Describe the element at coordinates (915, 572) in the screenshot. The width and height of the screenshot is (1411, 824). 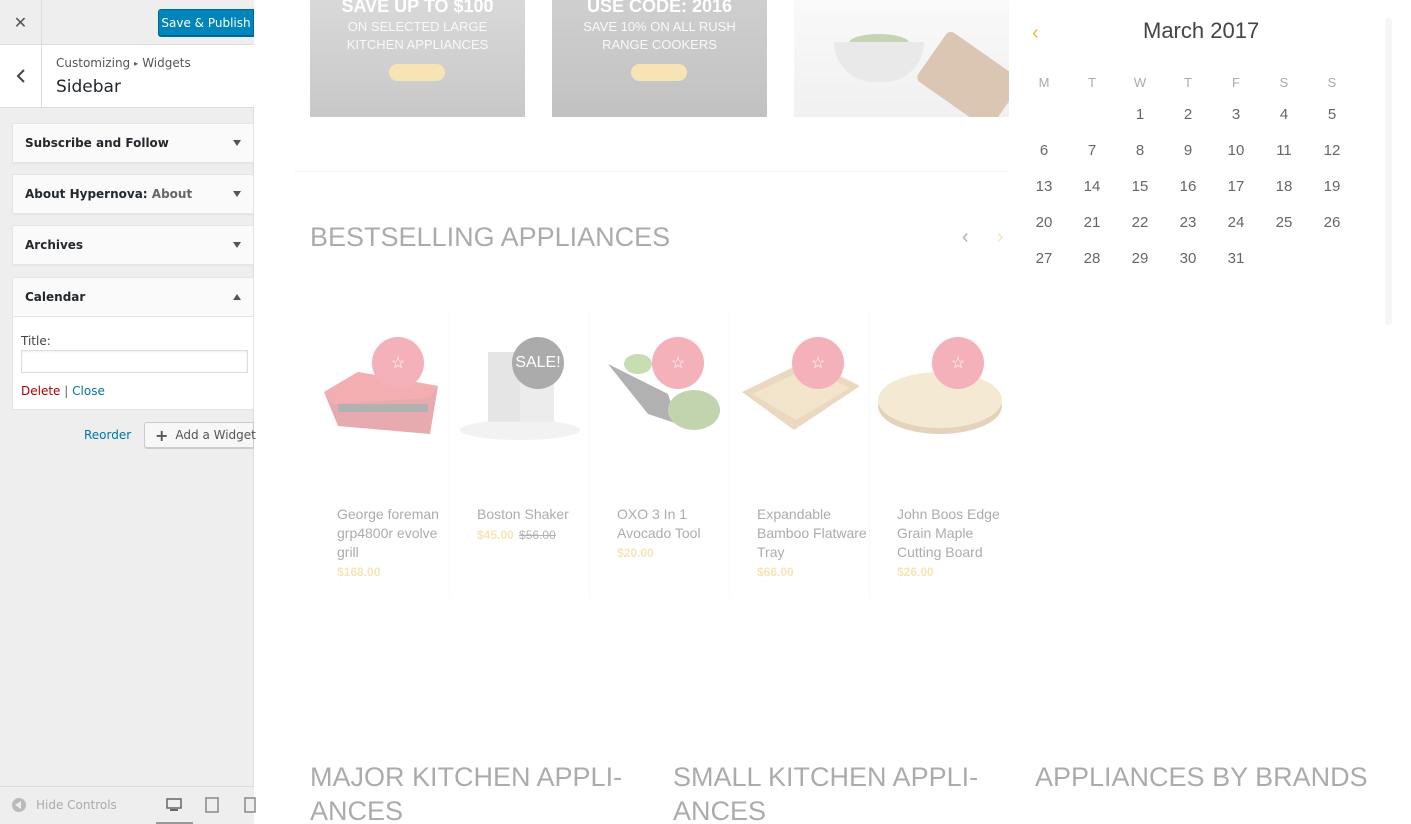
I see `price-current: $26.00` at that location.